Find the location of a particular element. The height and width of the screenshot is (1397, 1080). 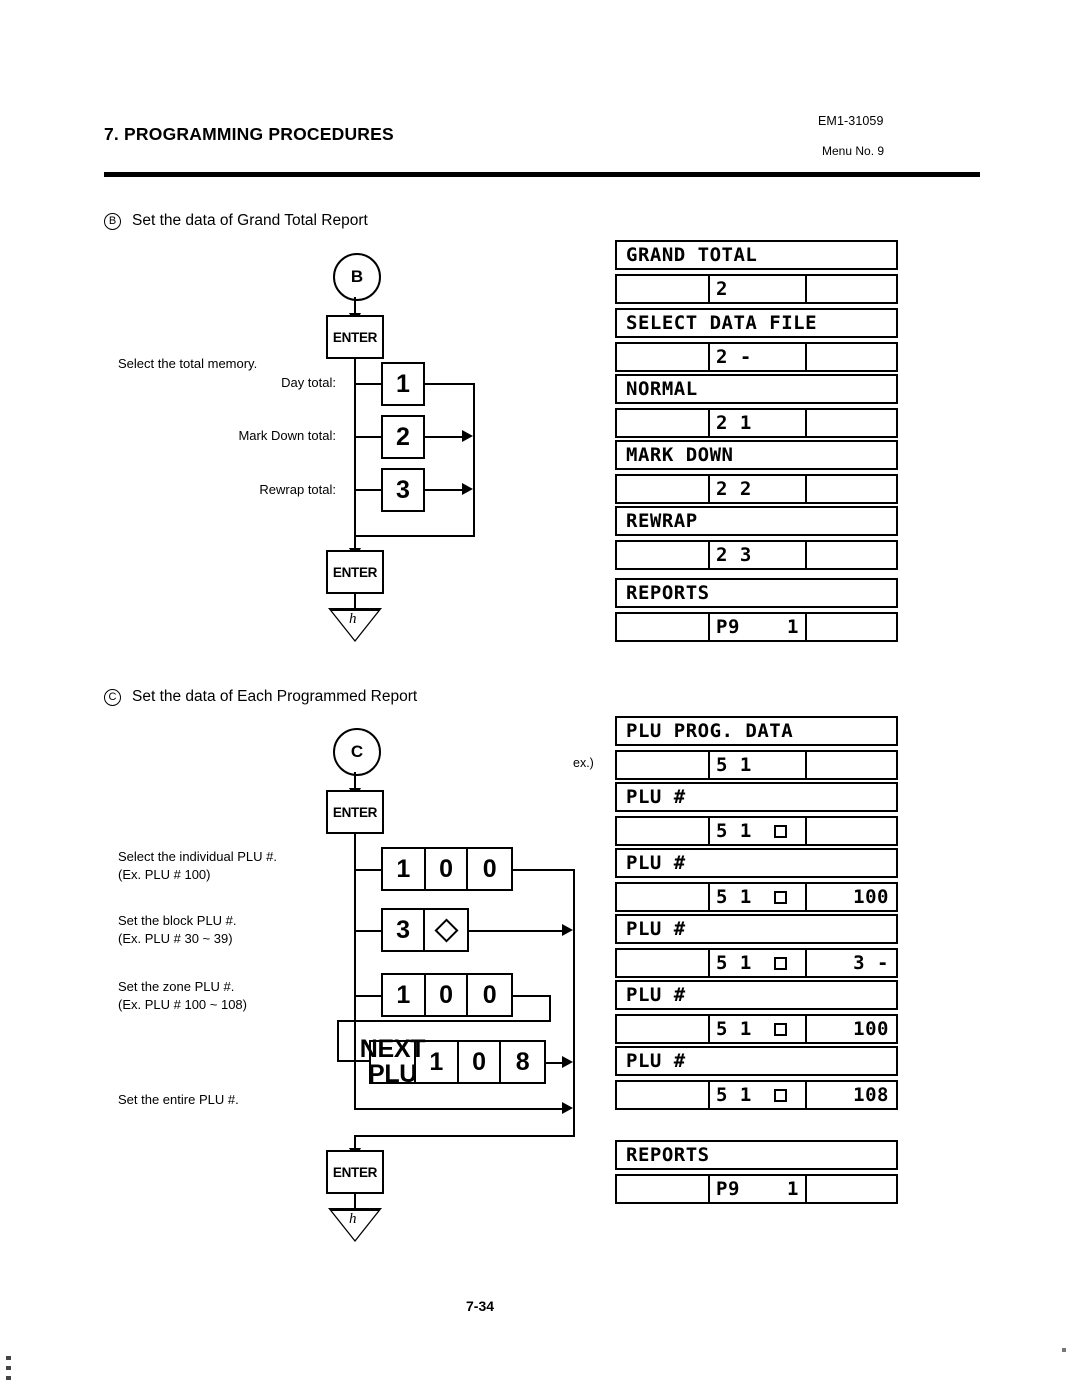

display-group-b: GRAND TOTAL 2 is located at coordinates (756, 272).